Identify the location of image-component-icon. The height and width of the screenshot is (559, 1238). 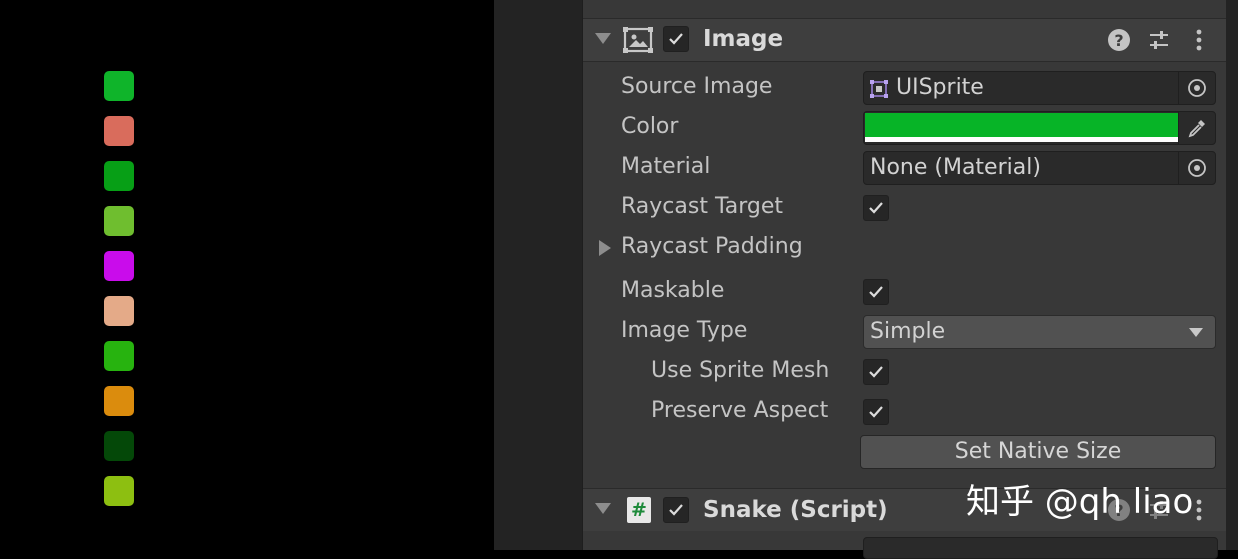
(638, 40).